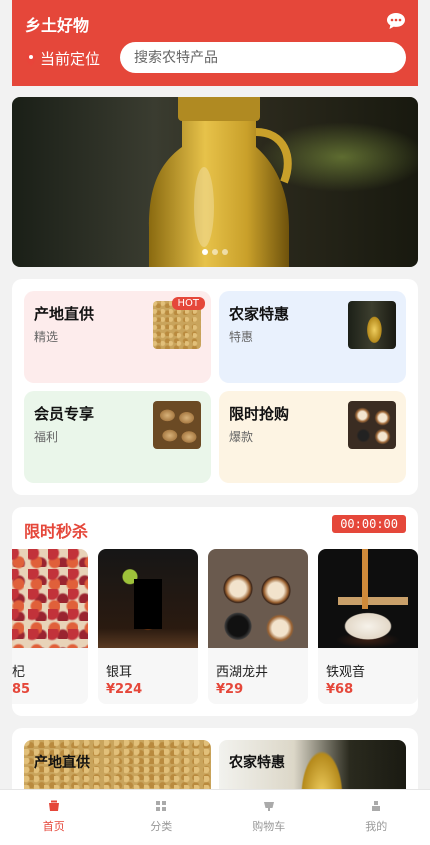 This screenshot has height=845, width=430. I want to click on category-card-member: 会员专享 福利, so click(117, 437).